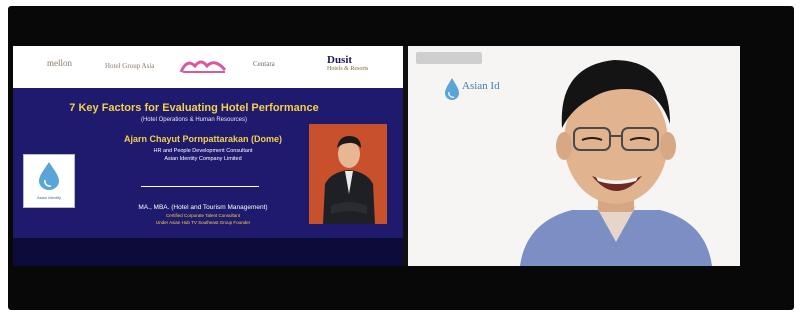 This screenshot has height=318, width=802. What do you see at coordinates (348, 174) in the screenshot?
I see `presenter-photo` at bounding box center [348, 174].